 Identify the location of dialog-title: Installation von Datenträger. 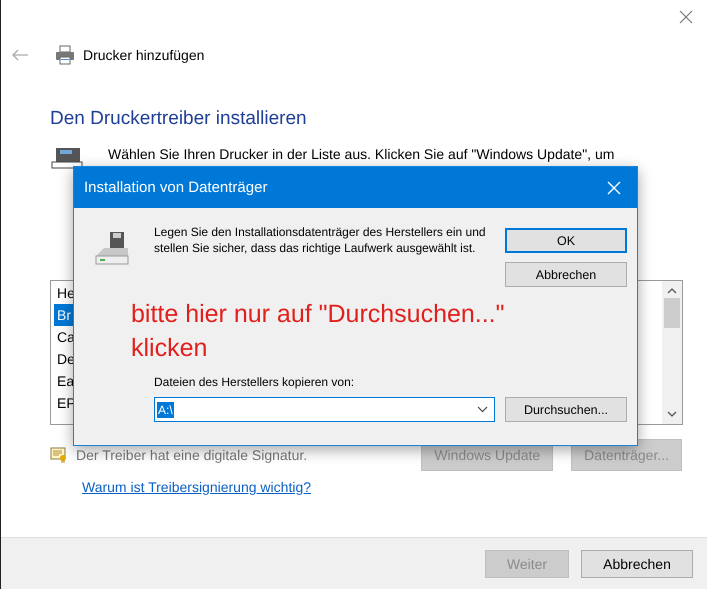
(176, 187).